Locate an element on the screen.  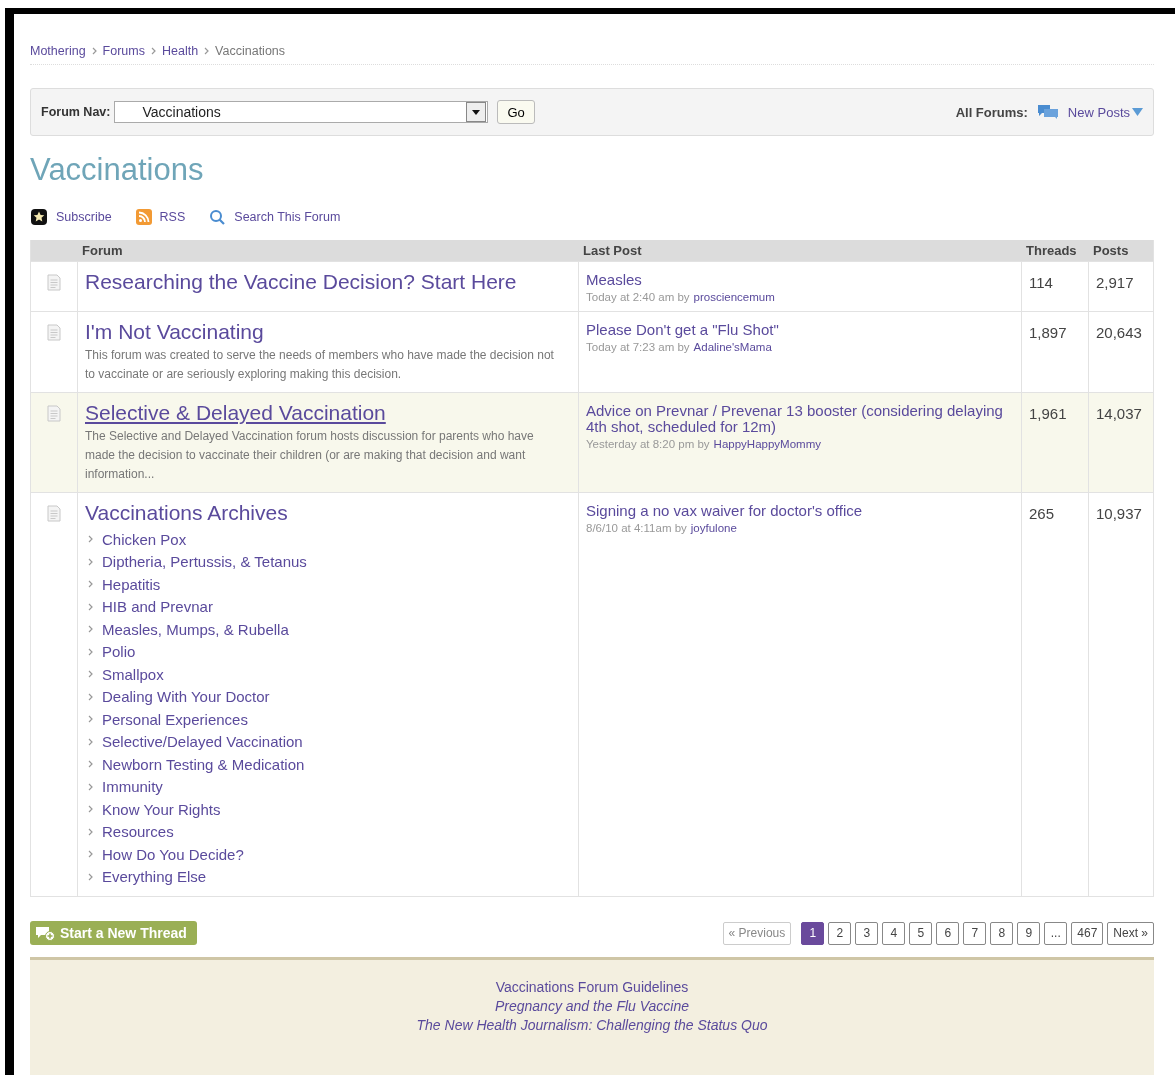
subscribe-link: Subscribe is located at coordinates (71, 217).